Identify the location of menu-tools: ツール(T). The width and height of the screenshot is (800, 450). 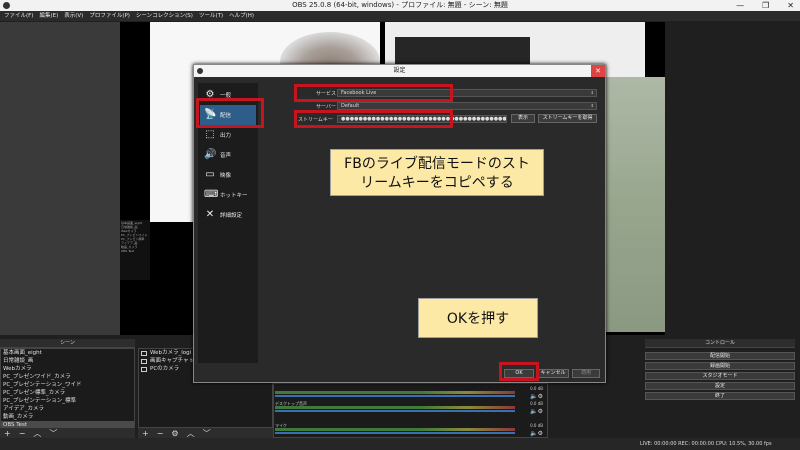
(211, 16).